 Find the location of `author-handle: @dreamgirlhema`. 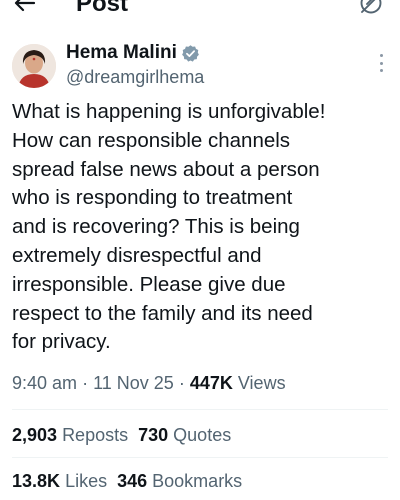

author-handle: @dreamgirlhema is located at coordinates (135, 77).